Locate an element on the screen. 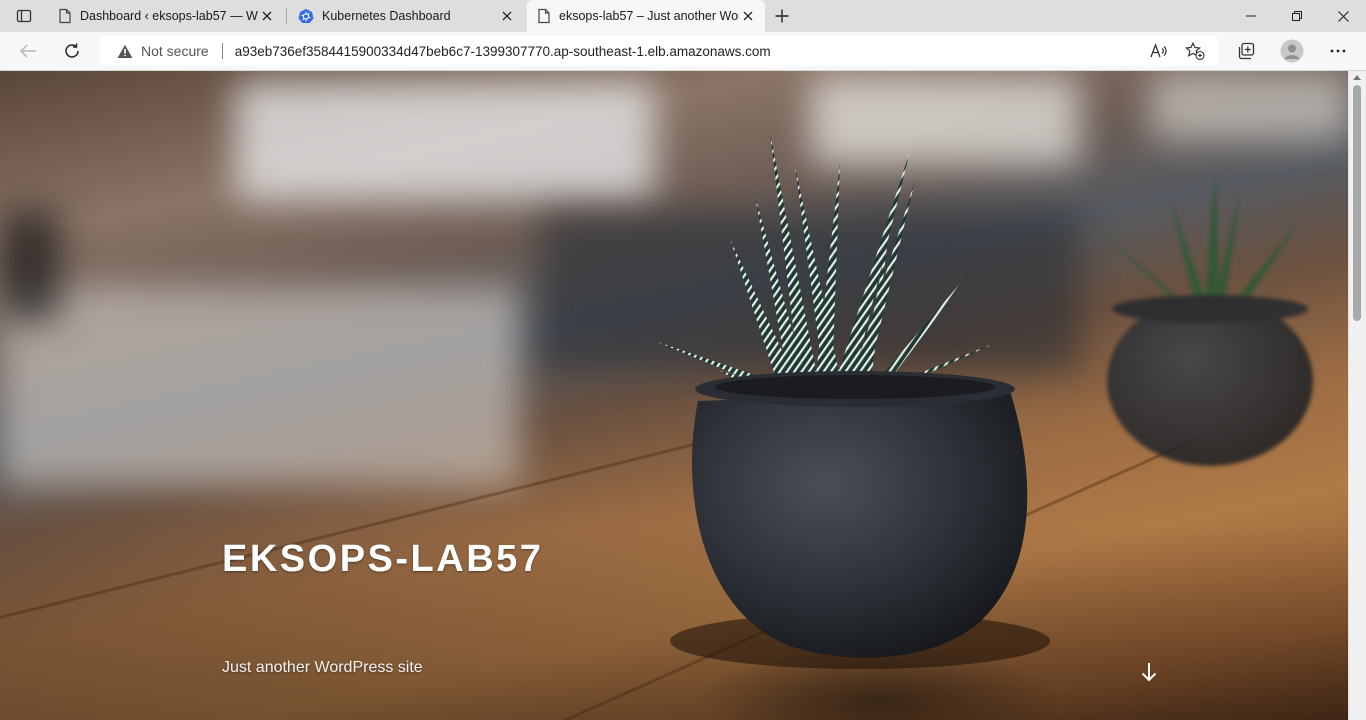  minimize-button is located at coordinates (1251, 16).